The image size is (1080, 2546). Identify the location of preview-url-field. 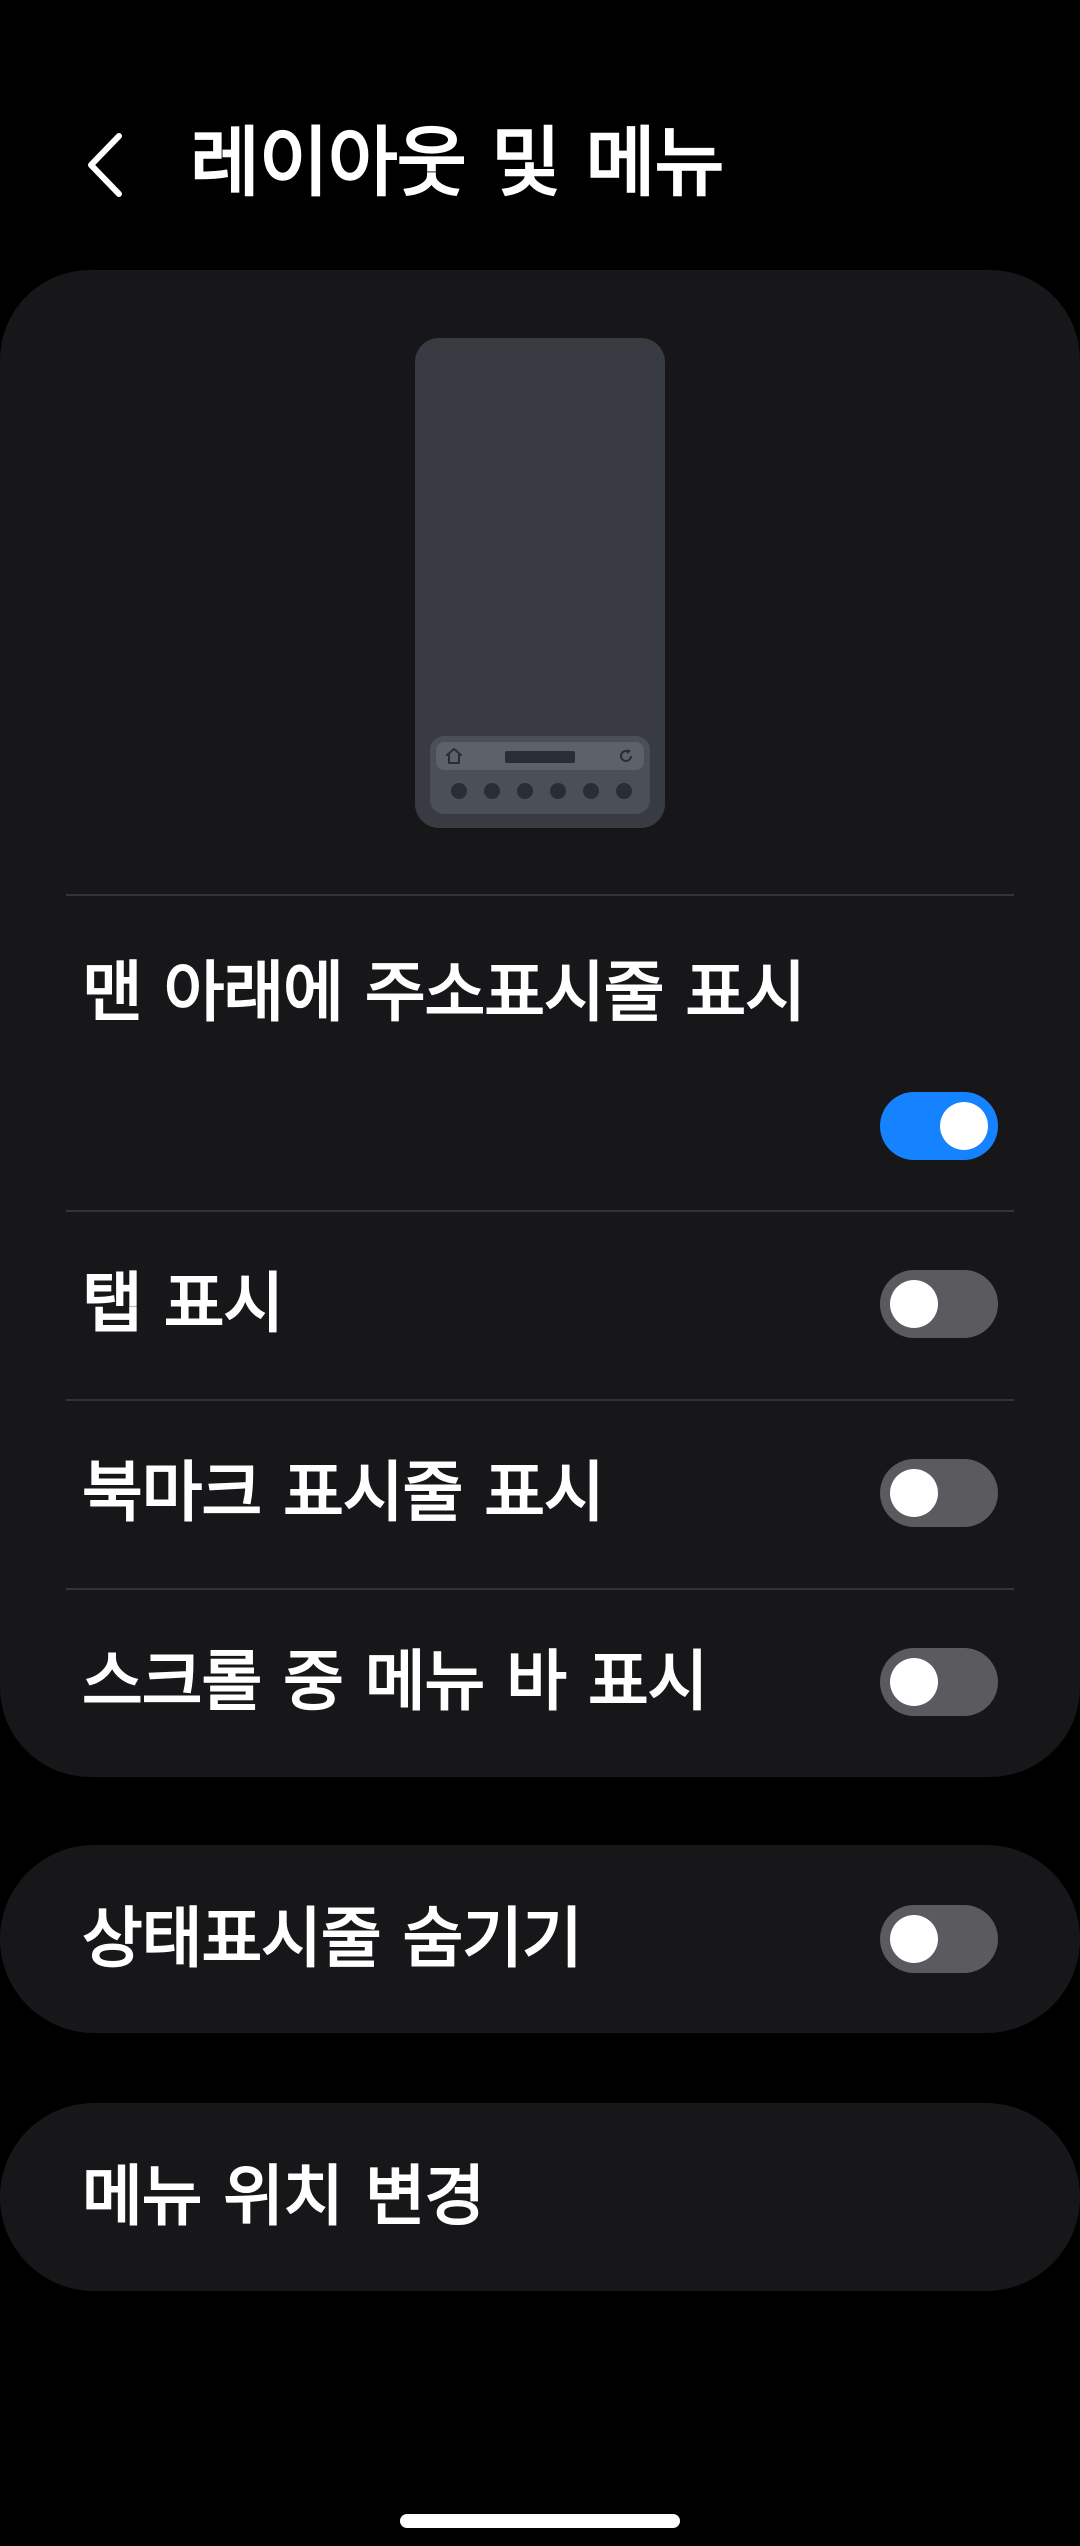
(540, 757).